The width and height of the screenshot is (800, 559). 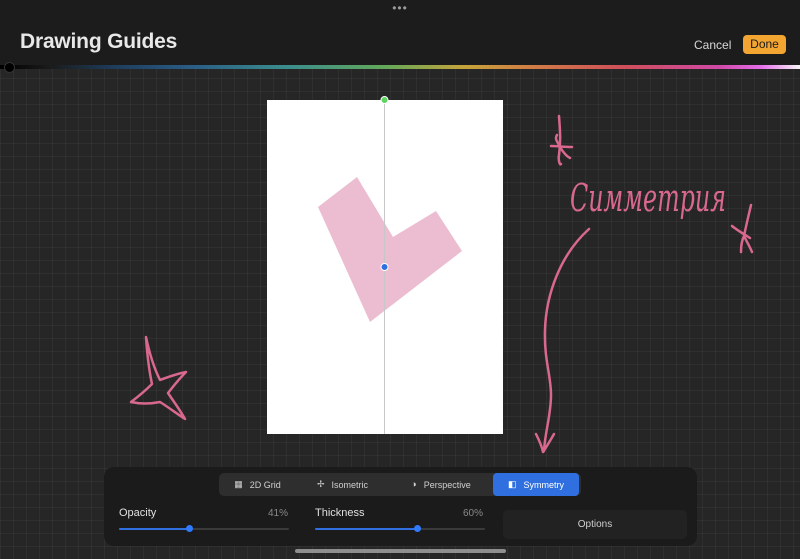 What do you see at coordinates (384, 100) in the screenshot?
I see `axis-rotate-handle` at bounding box center [384, 100].